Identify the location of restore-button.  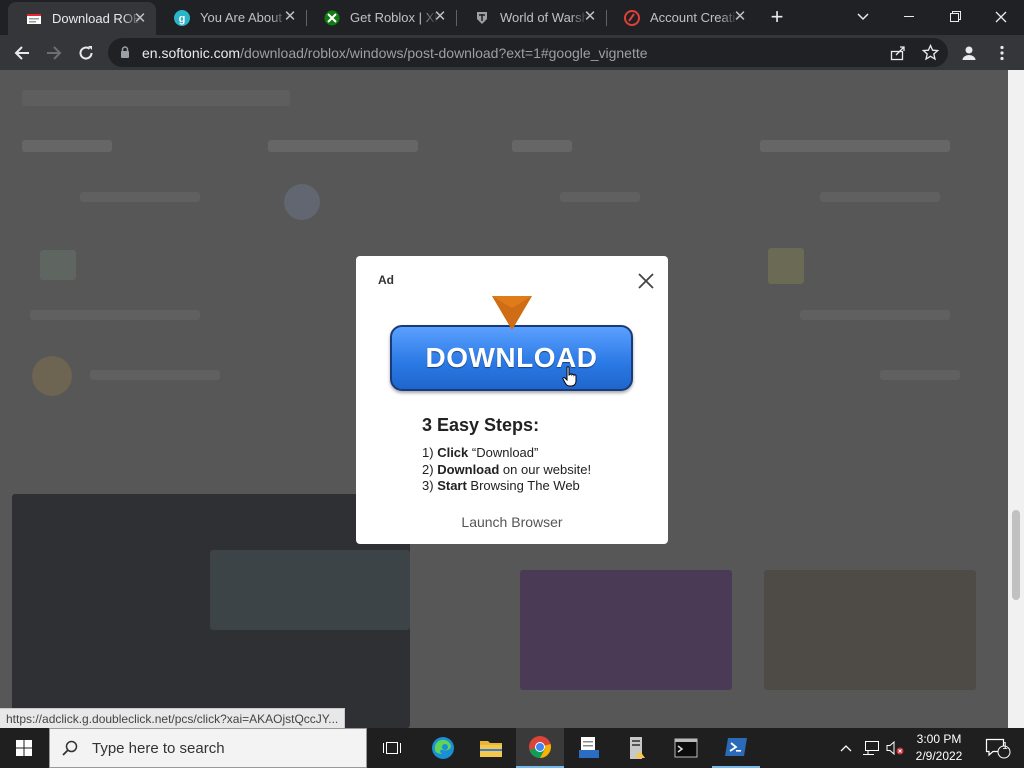
(955, 16).